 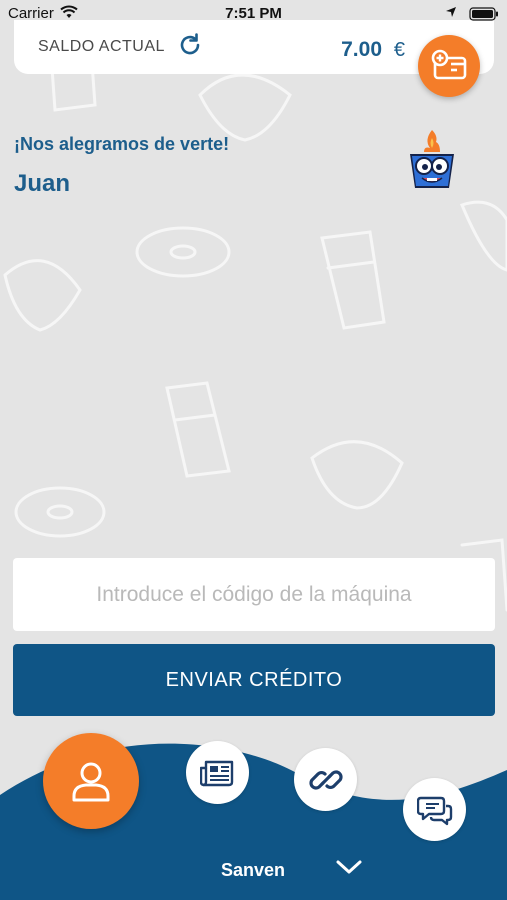 What do you see at coordinates (361, 49) in the screenshot?
I see `balance-amount: 7.00` at bounding box center [361, 49].